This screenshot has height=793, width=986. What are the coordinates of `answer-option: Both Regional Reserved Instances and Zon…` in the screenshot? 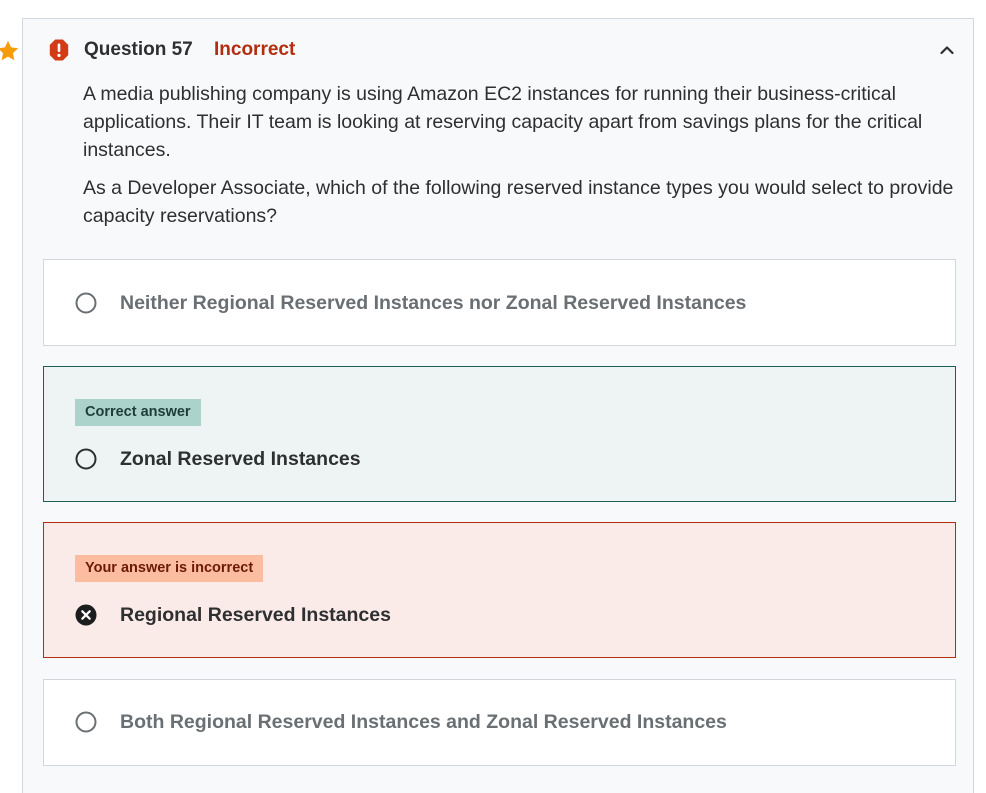 It's located at (499, 722).